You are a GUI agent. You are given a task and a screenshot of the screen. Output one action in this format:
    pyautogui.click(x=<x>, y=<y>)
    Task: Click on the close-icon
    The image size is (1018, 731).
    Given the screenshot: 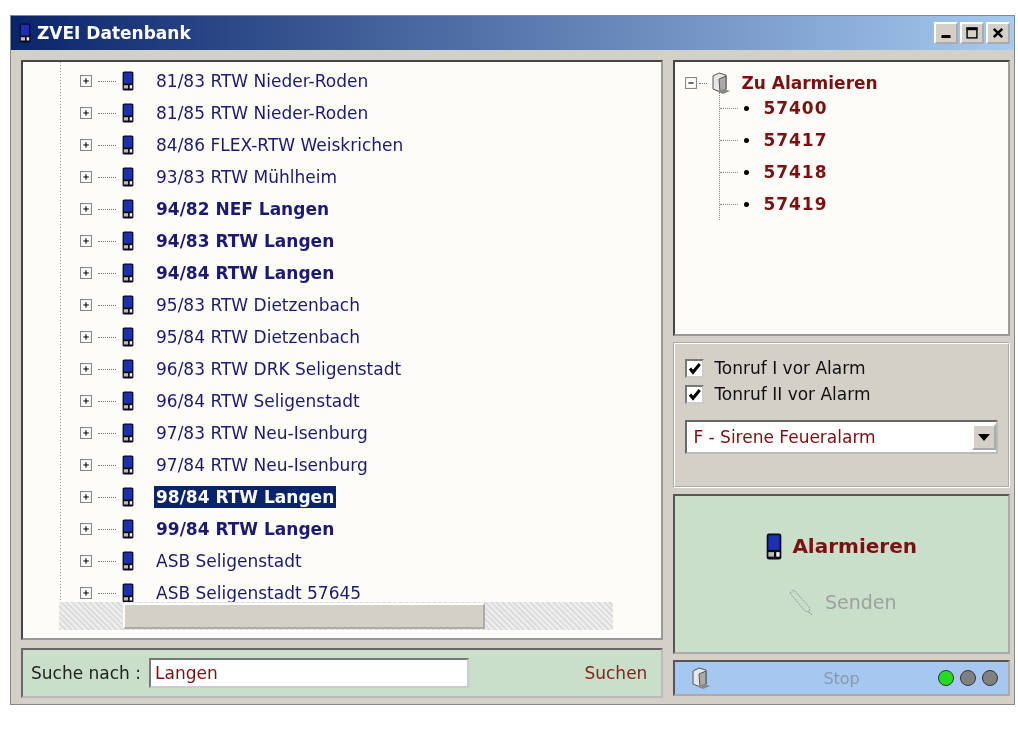 What is the action you would take?
    pyautogui.click(x=998, y=33)
    